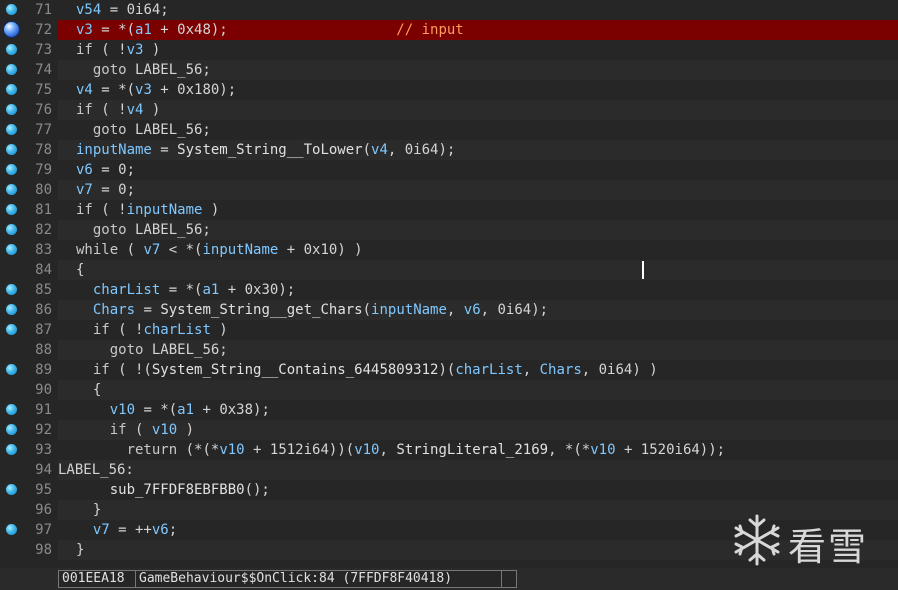  Describe the element at coordinates (29, 370) in the screenshot. I see `line-gutter: 89` at that location.